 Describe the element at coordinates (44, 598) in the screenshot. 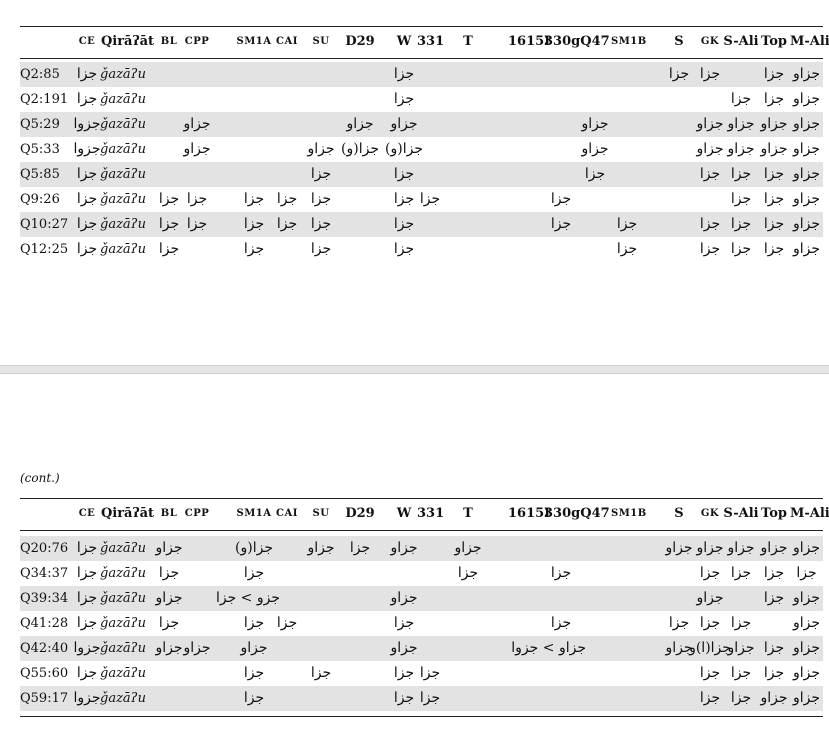

I see `cell-ref: Q39:34` at that location.